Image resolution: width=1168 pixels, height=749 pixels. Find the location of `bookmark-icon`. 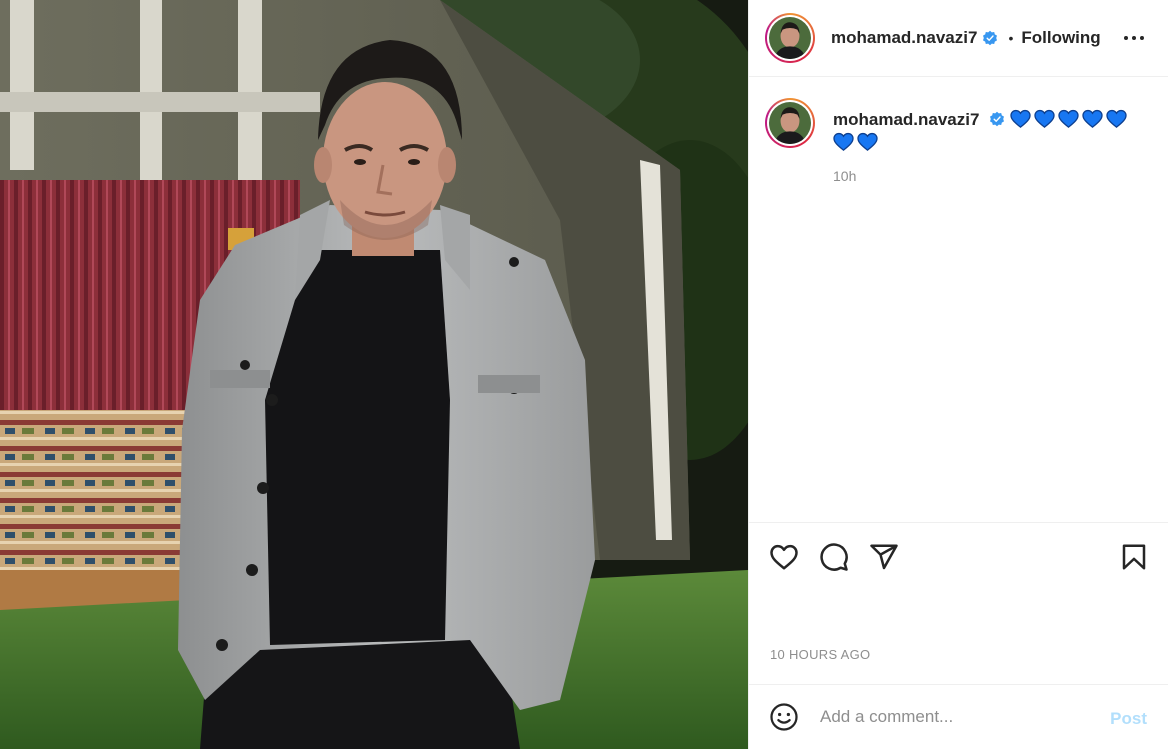

bookmark-icon is located at coordinates (1134, 557).